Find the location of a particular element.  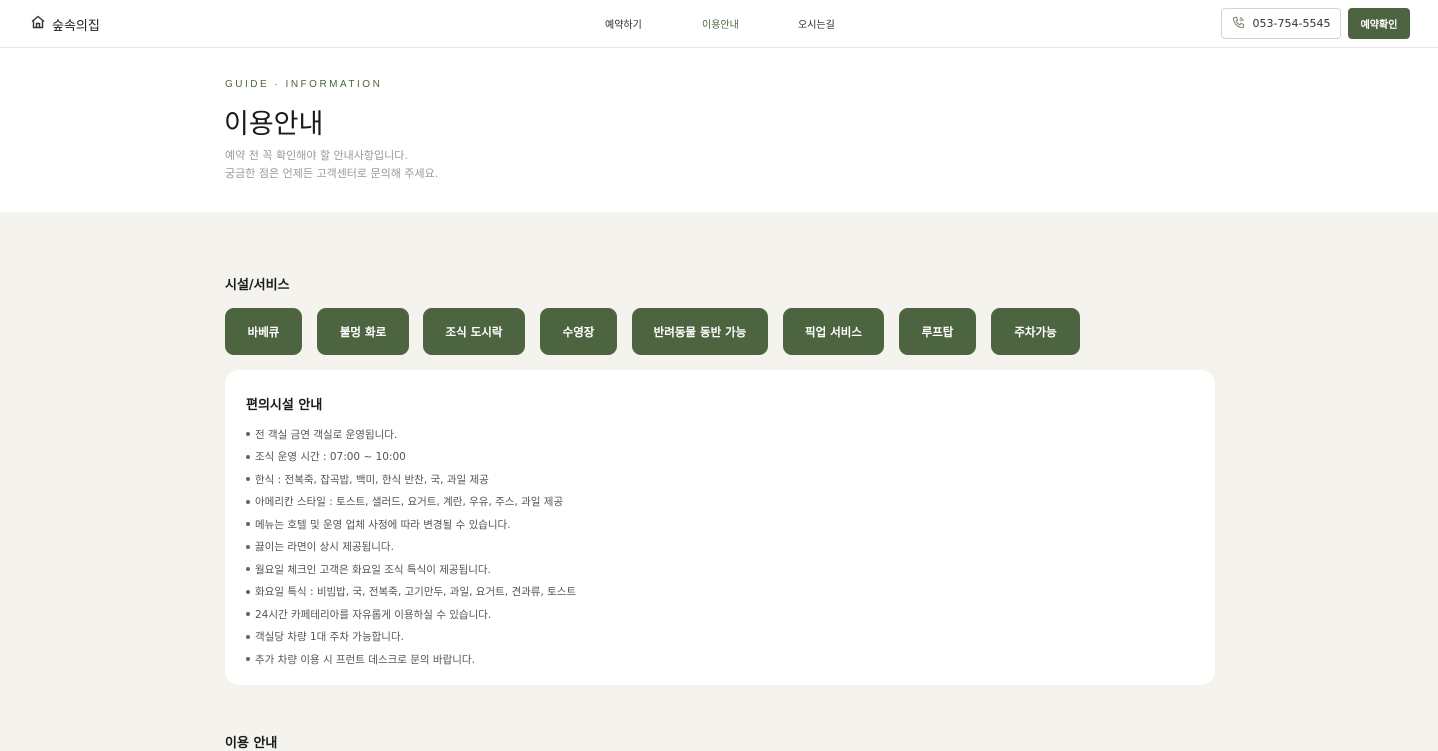

usage-section-title: 이용 안내 is located at coordinates (251, 743).